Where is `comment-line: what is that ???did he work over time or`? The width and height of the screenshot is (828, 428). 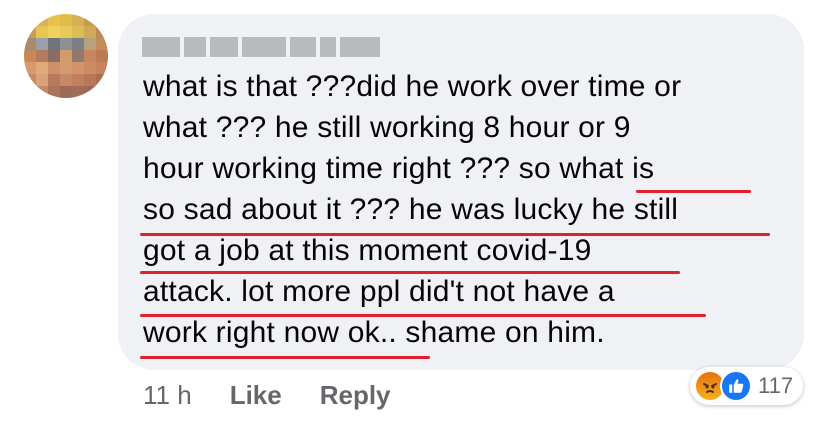
comment-line: what is that ???did he work over time or is located at coordinates (412, 86).